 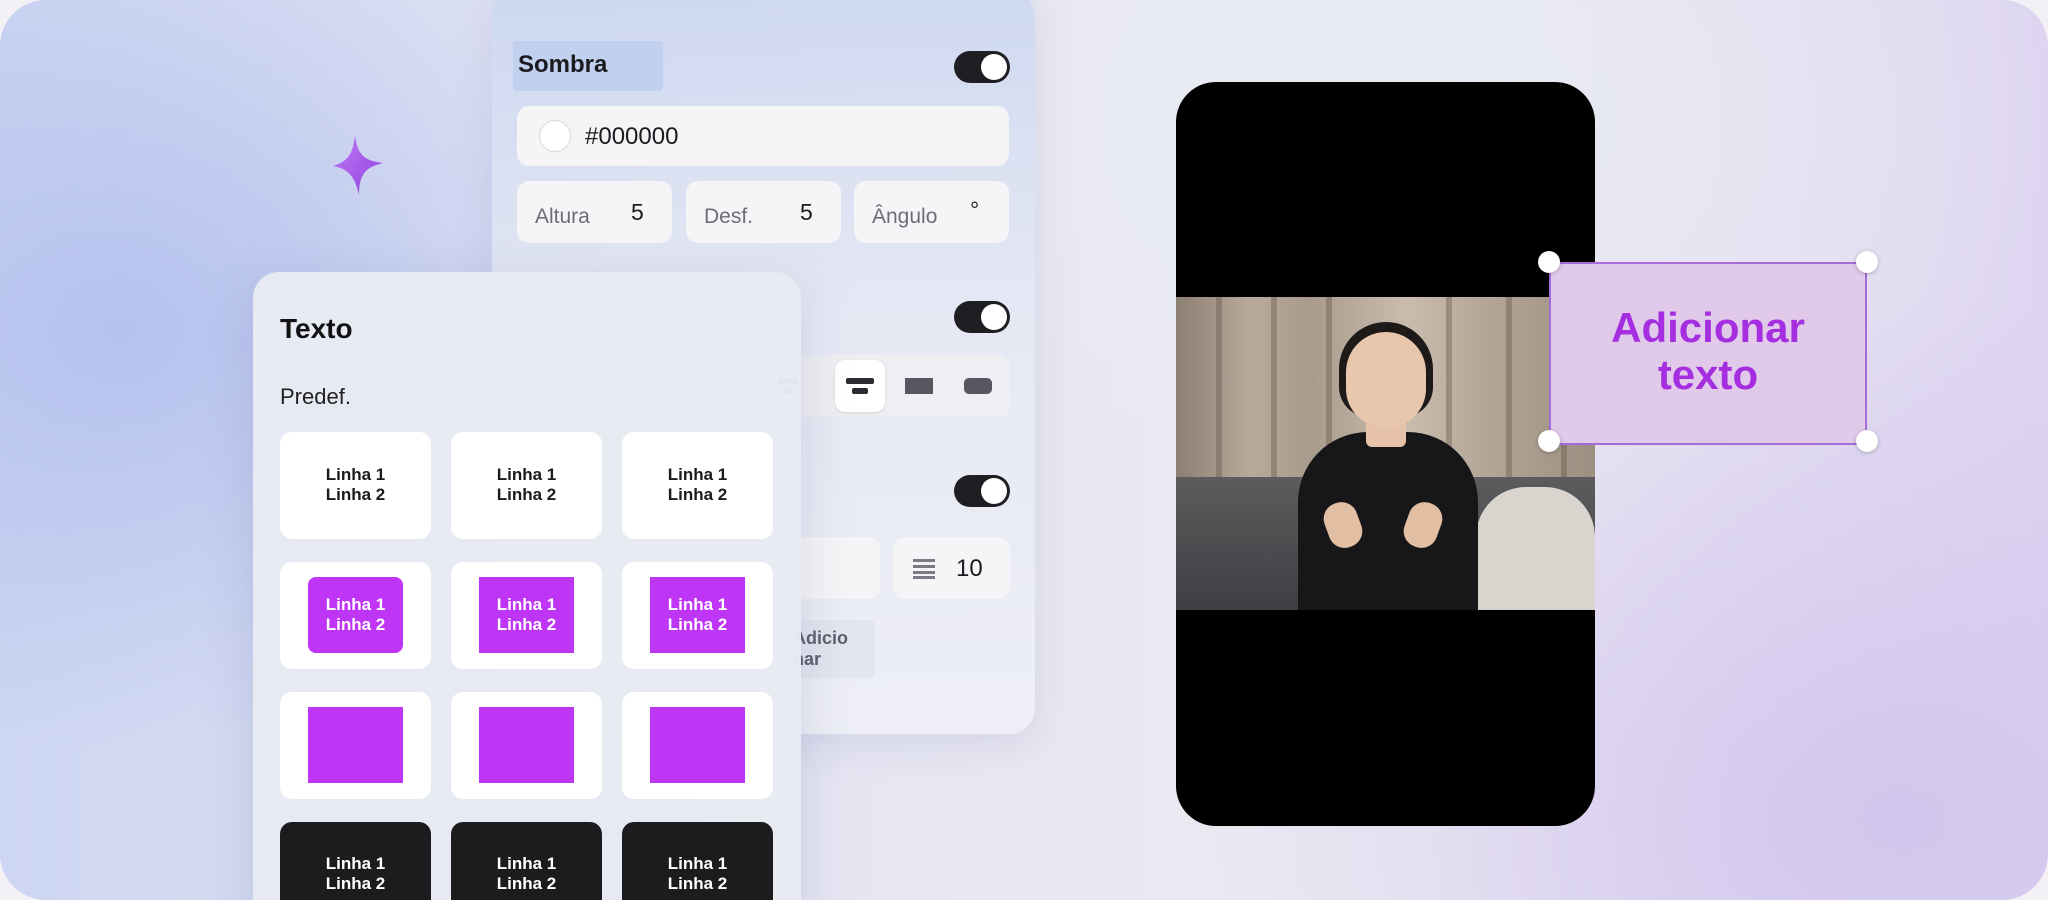 I want to click on preset-plain-3: Linha 1 Linha 2, so click(x=697, y=485).